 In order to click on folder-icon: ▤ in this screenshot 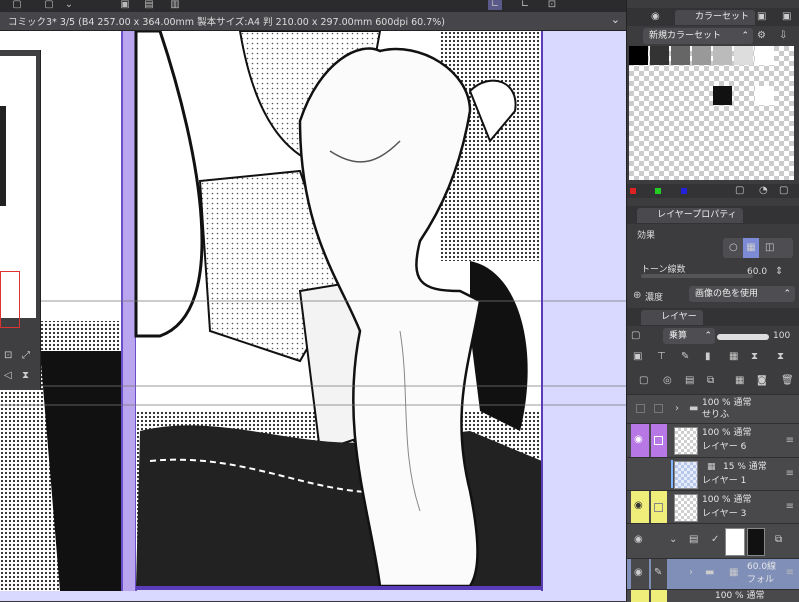, I will do `click(149, 5)`.